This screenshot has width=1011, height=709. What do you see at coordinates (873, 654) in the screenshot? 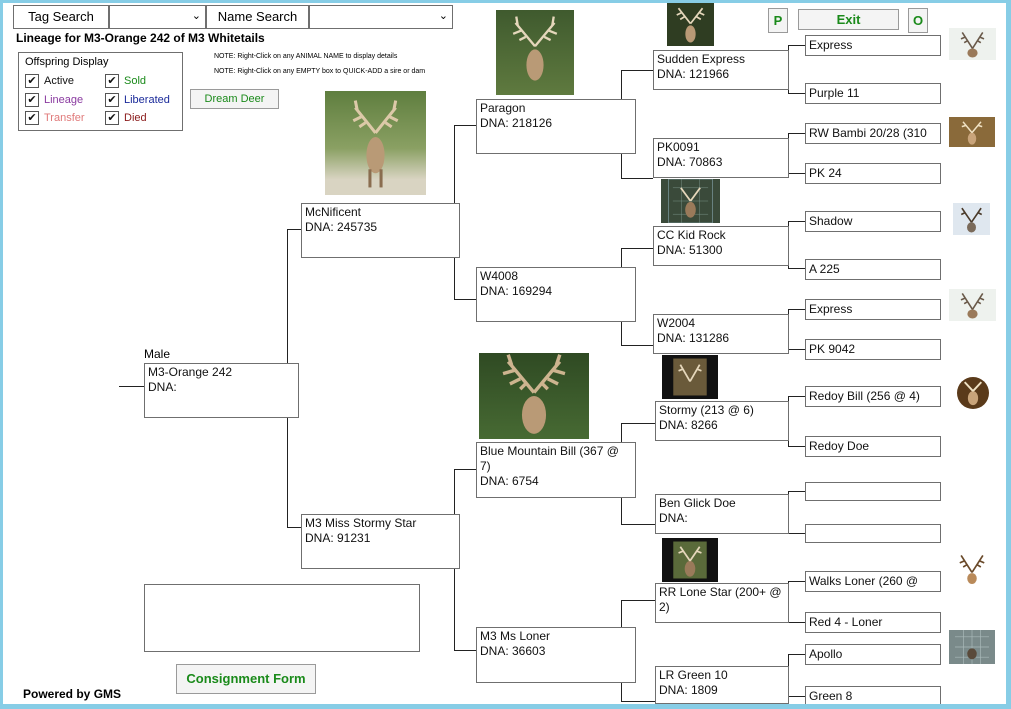
I see `ancestor-box: Apollo` at bounding box center [873, 654].